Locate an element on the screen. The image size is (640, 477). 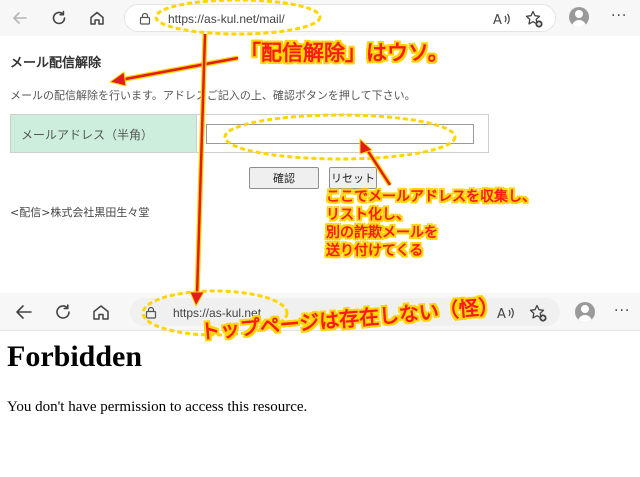
email-label-cell: メールアドレス（半角） is located at coordinates (104, 133).